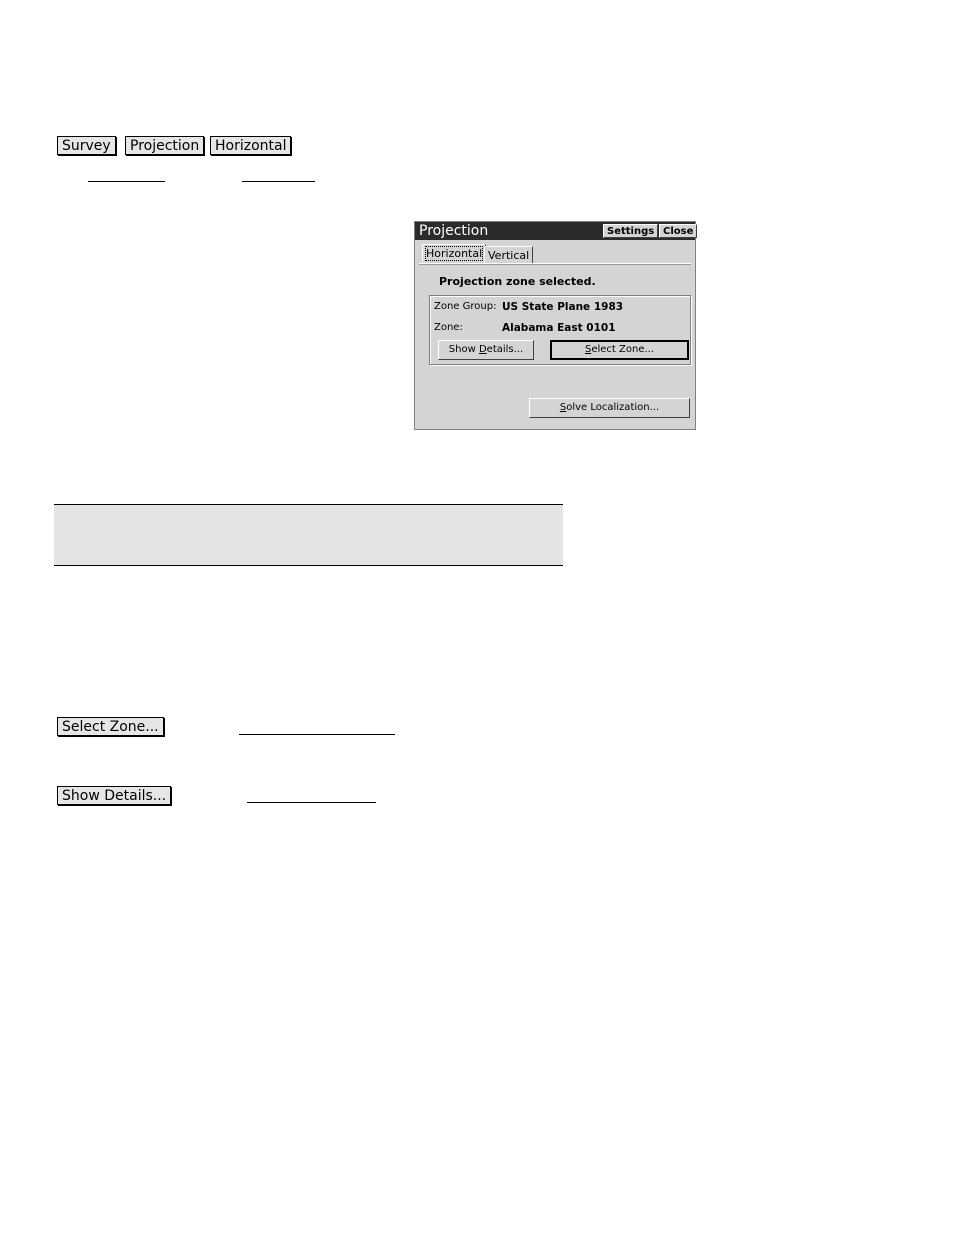 Image resolution: width=954 pixels, height=1235 pixels. What do you see at coordinates (251, 145) in the screenshot?
I see `breadcrumb-horizontal-button: Horizontal` at bounding box center [251, 145].